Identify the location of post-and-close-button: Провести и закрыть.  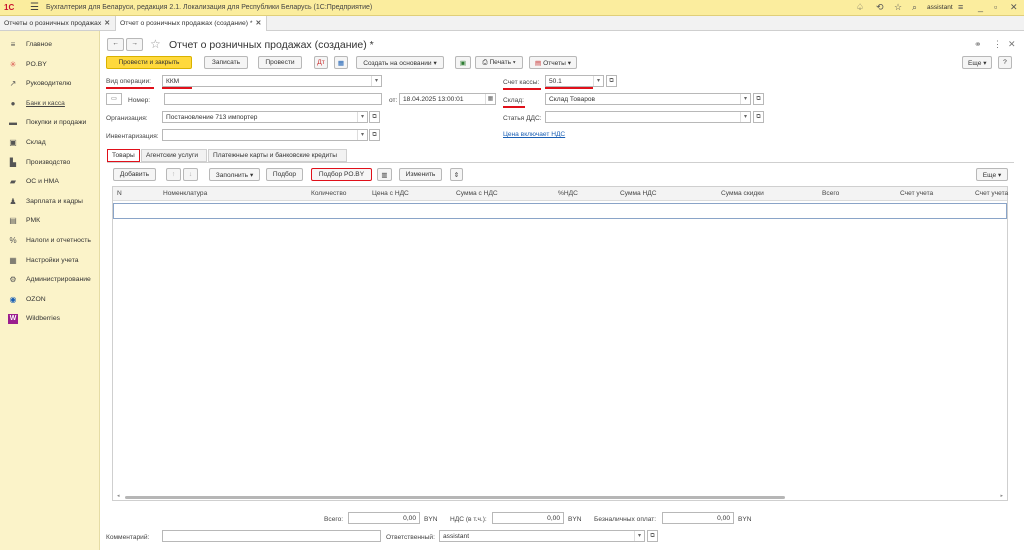
(149, 62).